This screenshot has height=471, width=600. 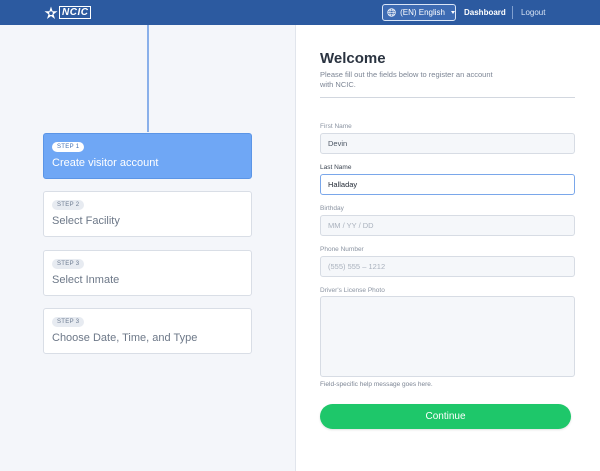 I want to click on first-name-input: Devin, so click(x=447, y=143).